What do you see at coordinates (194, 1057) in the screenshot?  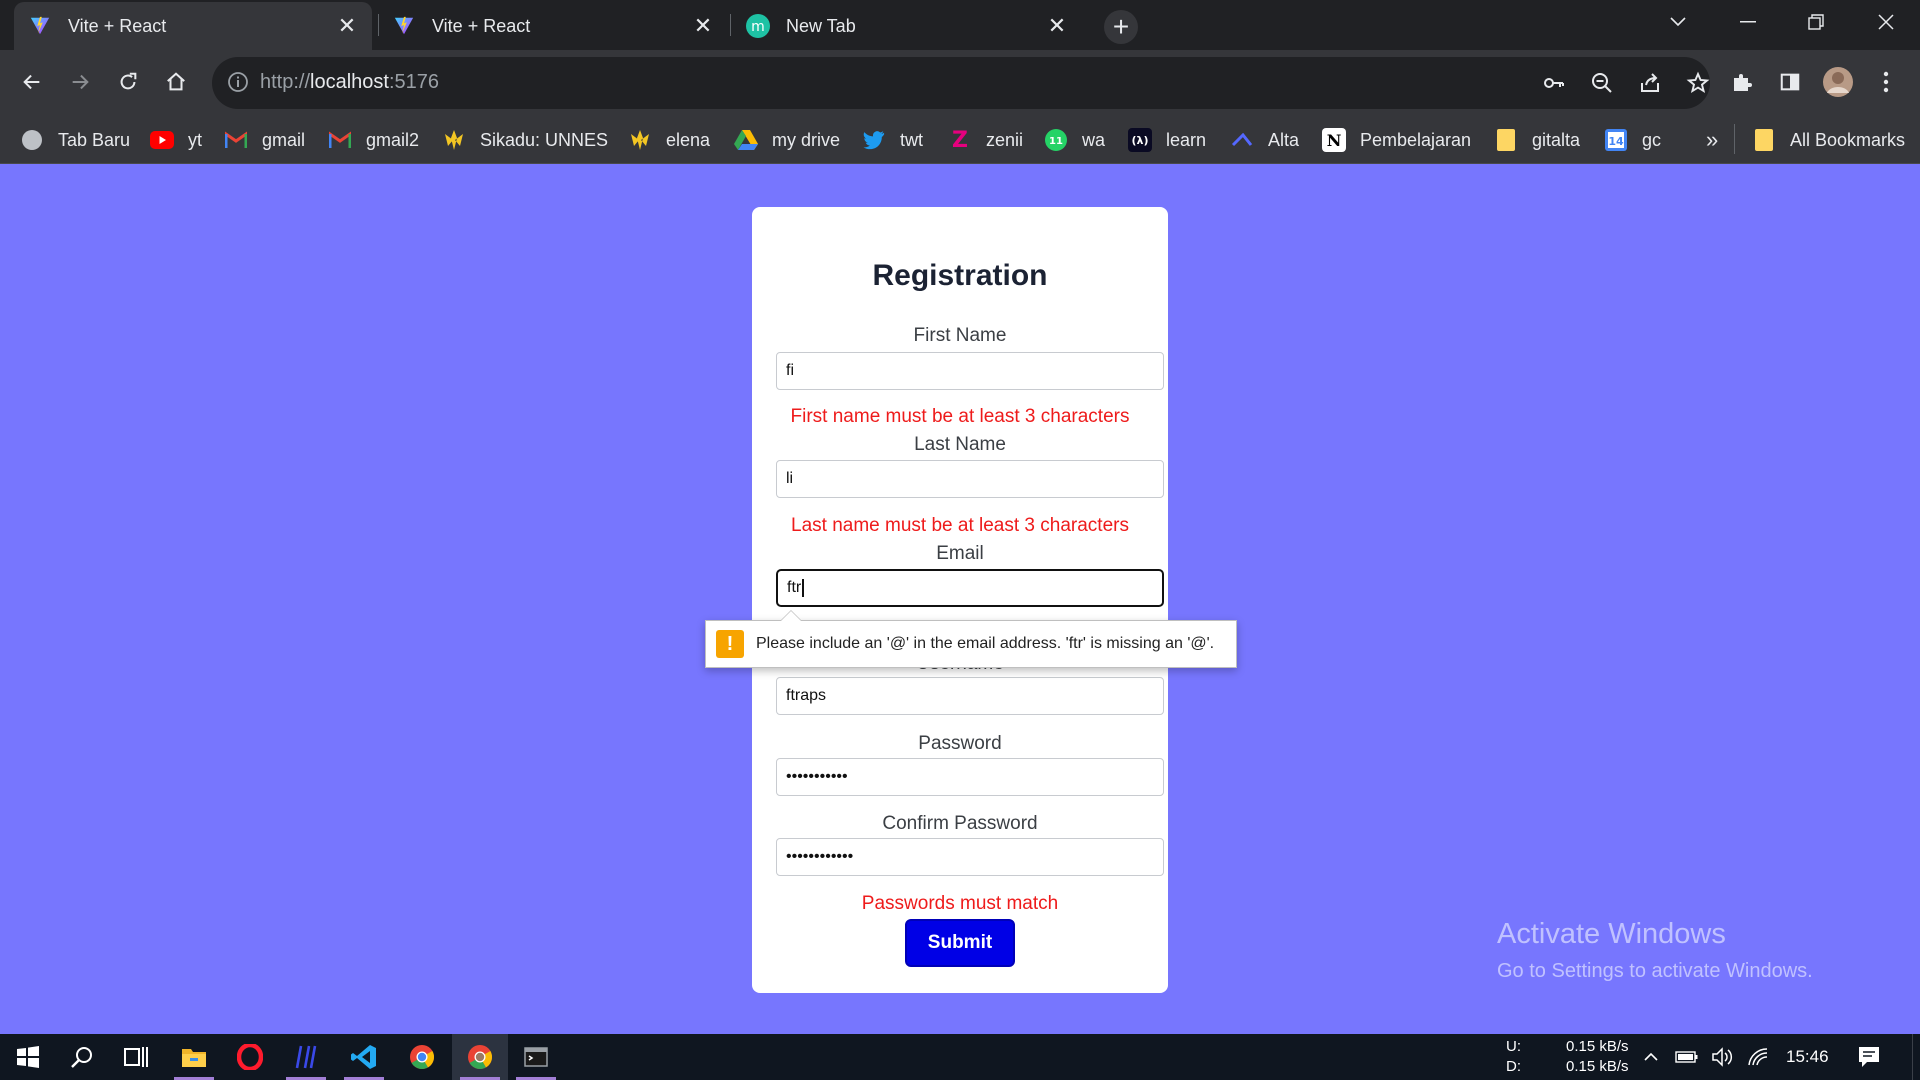 I see `file-explorer-icon` at bounding box center [194, 1057].